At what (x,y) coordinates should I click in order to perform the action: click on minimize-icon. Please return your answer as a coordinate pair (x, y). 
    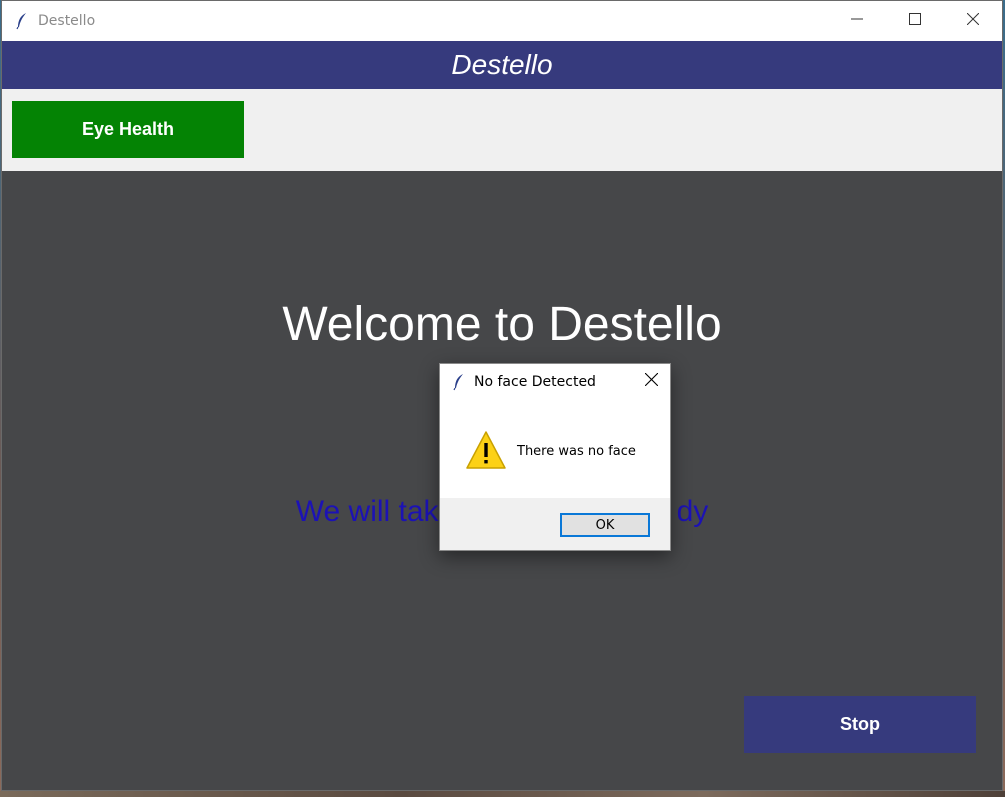
    Looking at the image, I should click on (857, 21).